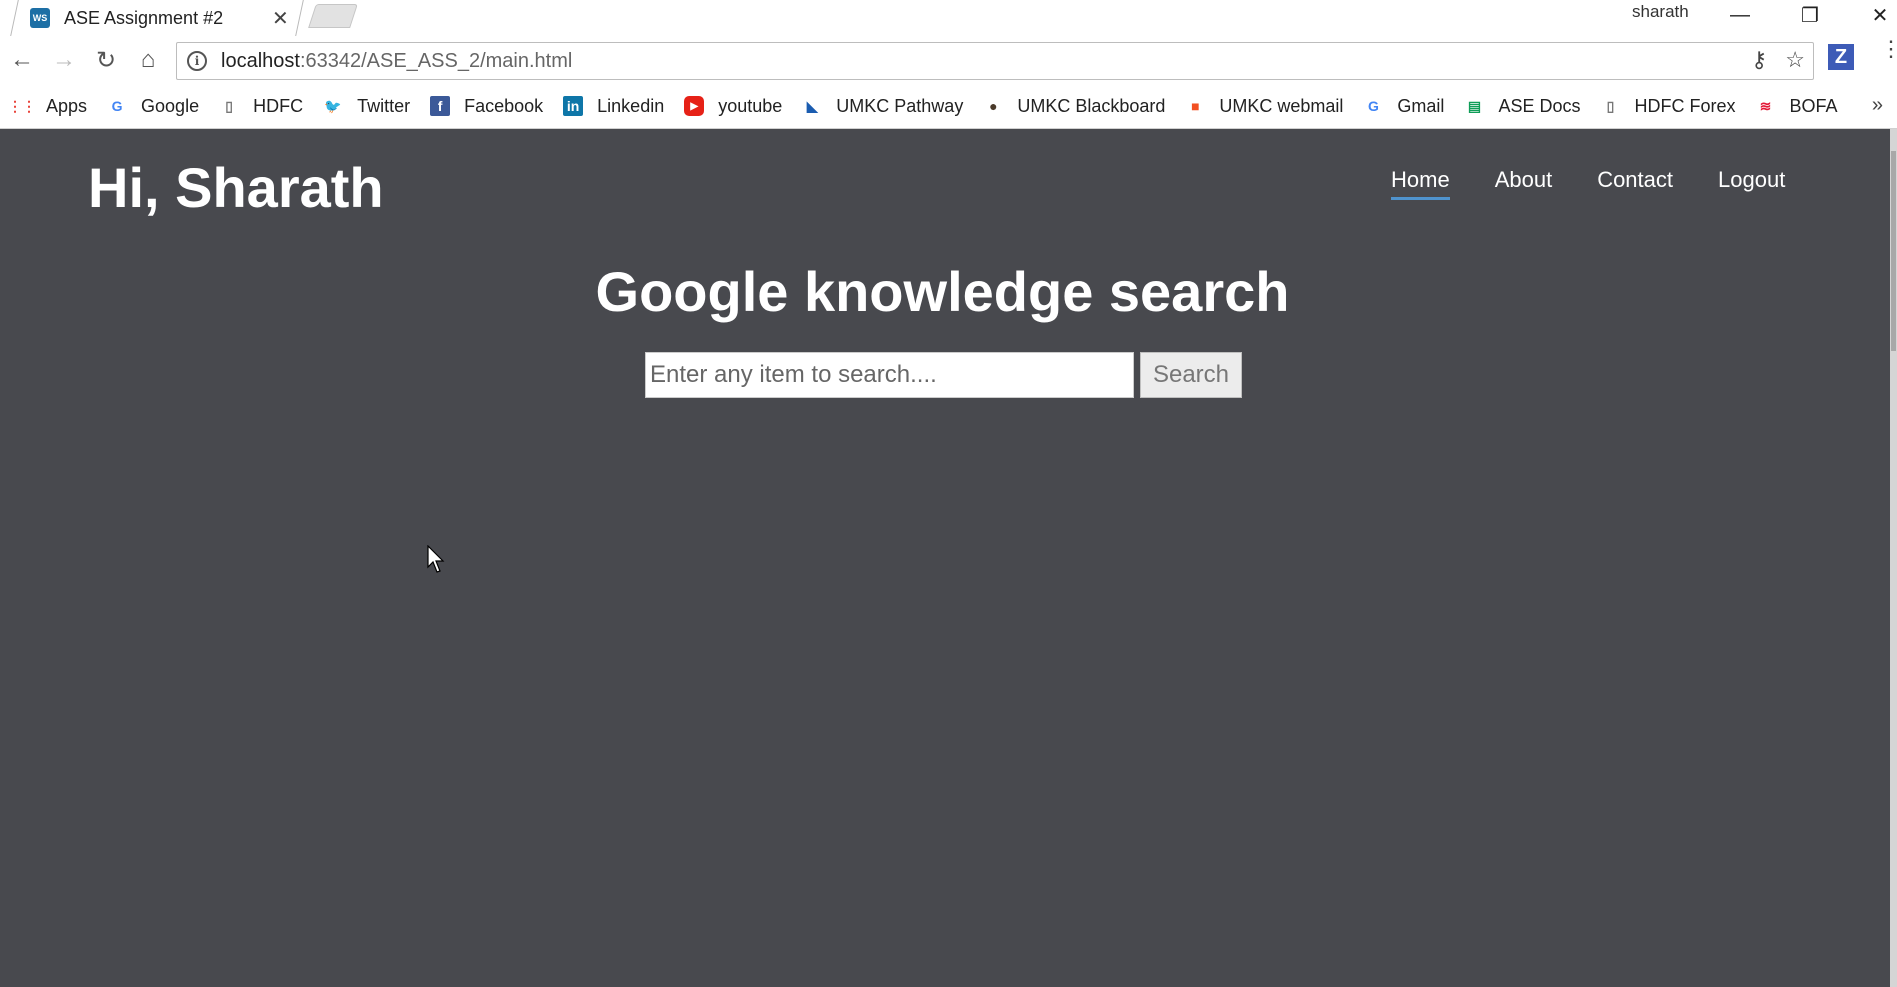 The image size is (1897, 987). I want to click on bookmark-label: Gmail, so click(1421, 105).